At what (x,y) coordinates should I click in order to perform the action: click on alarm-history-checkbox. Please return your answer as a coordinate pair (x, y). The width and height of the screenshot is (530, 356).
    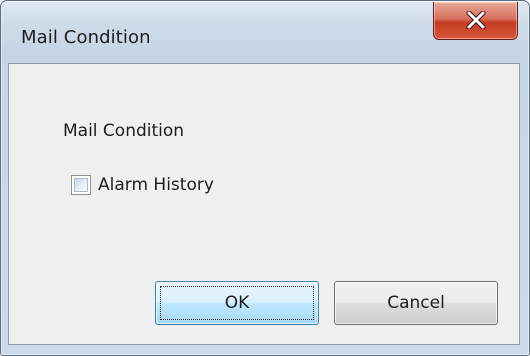
    Looking at the image, I should click on (81, 185).